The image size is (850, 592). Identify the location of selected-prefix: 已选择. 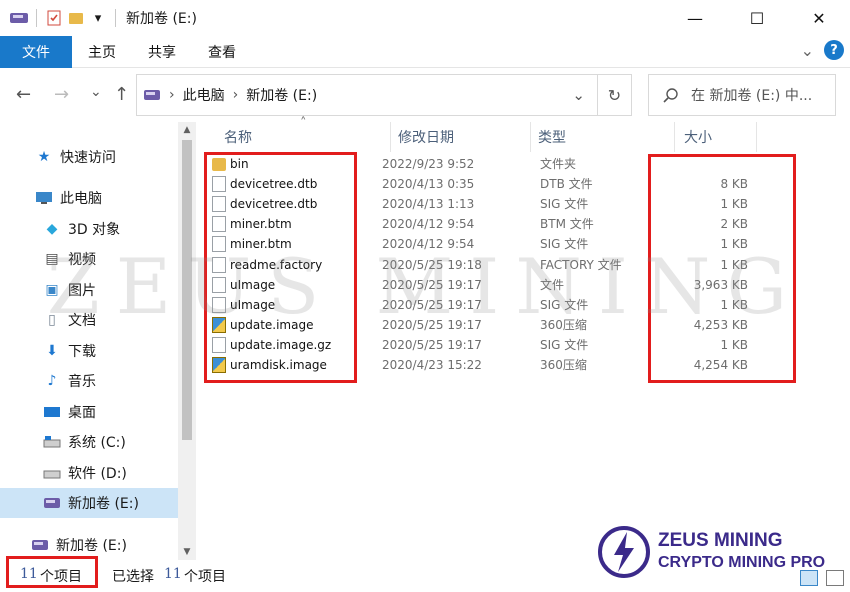
(133, 577).